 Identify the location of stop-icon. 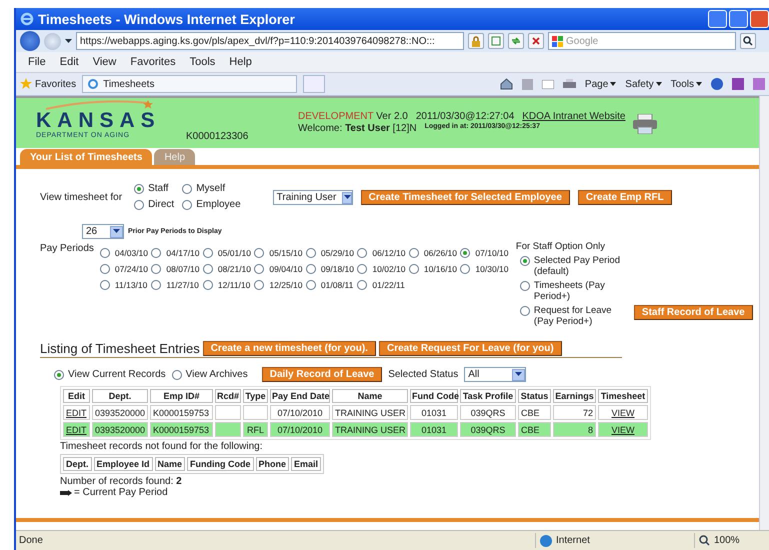
(536, 41).